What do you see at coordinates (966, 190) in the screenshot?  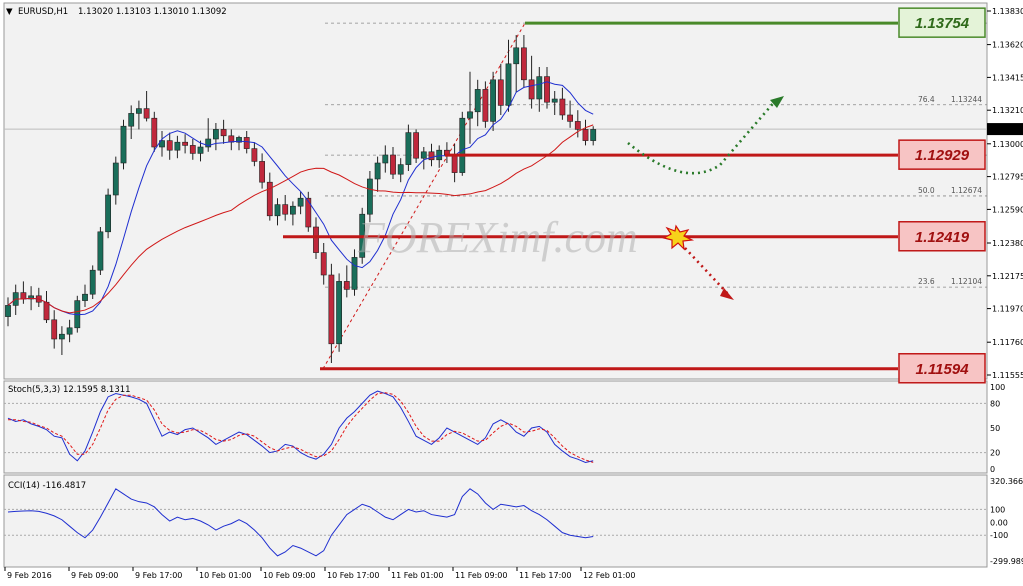 I see `fib-price-label: 1.12674` at bounding box center [966, 190].